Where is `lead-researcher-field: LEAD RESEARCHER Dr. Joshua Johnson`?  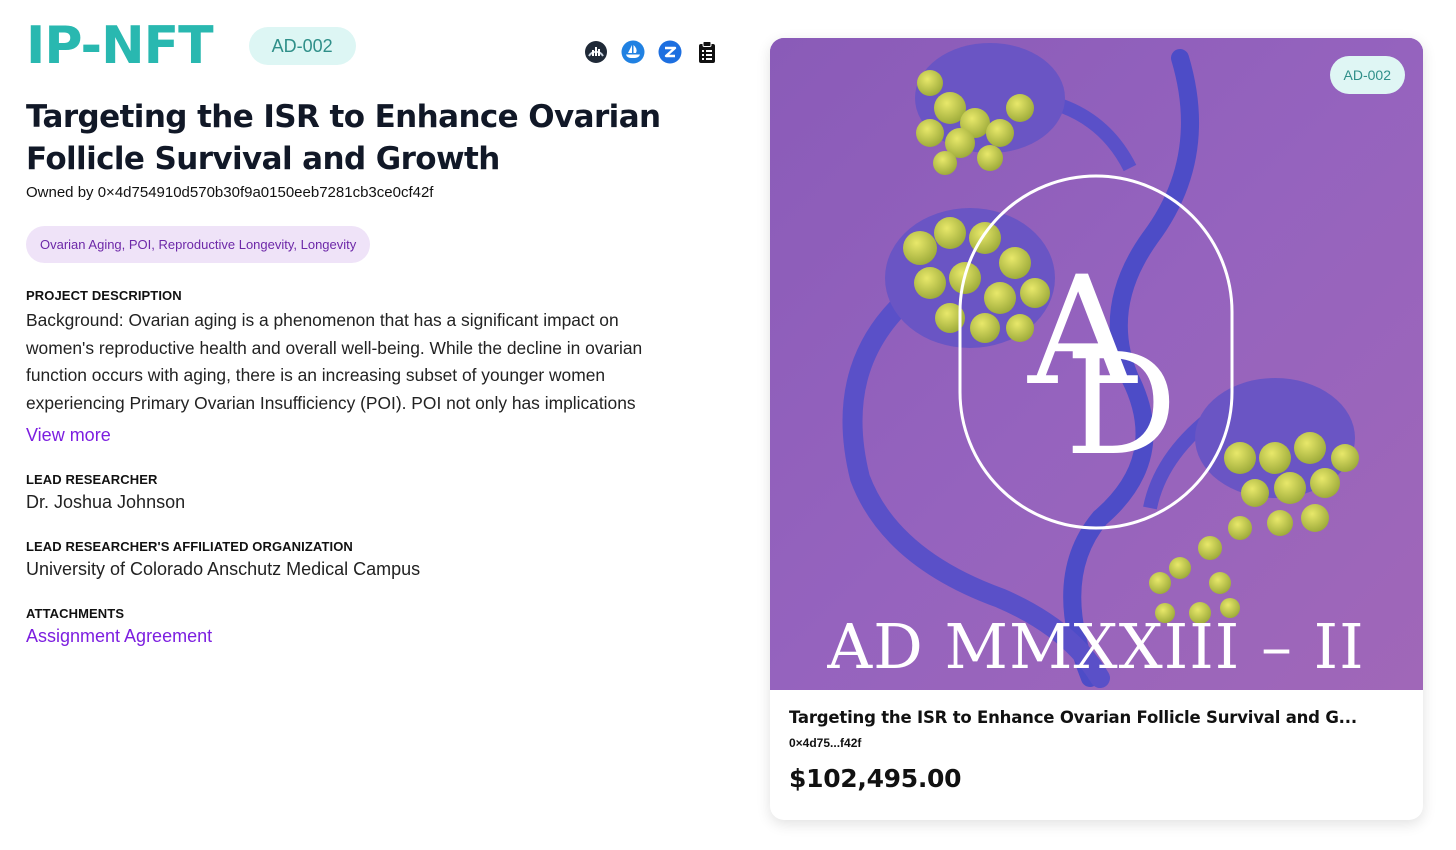 lead-researcher-field: LEAD RESEARCHER Dr. Joshua Johnson is located at coordinates (376, 492).